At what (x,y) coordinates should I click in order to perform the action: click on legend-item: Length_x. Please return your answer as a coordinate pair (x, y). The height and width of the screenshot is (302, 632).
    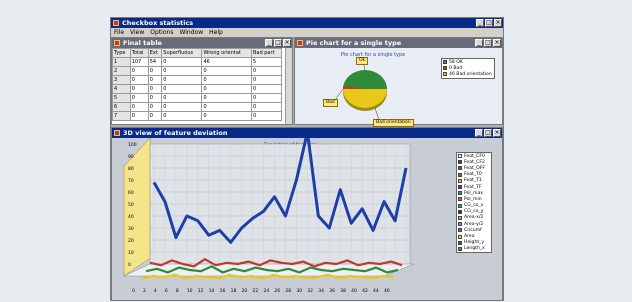
    Looking at the image, I should click on (474, 249).